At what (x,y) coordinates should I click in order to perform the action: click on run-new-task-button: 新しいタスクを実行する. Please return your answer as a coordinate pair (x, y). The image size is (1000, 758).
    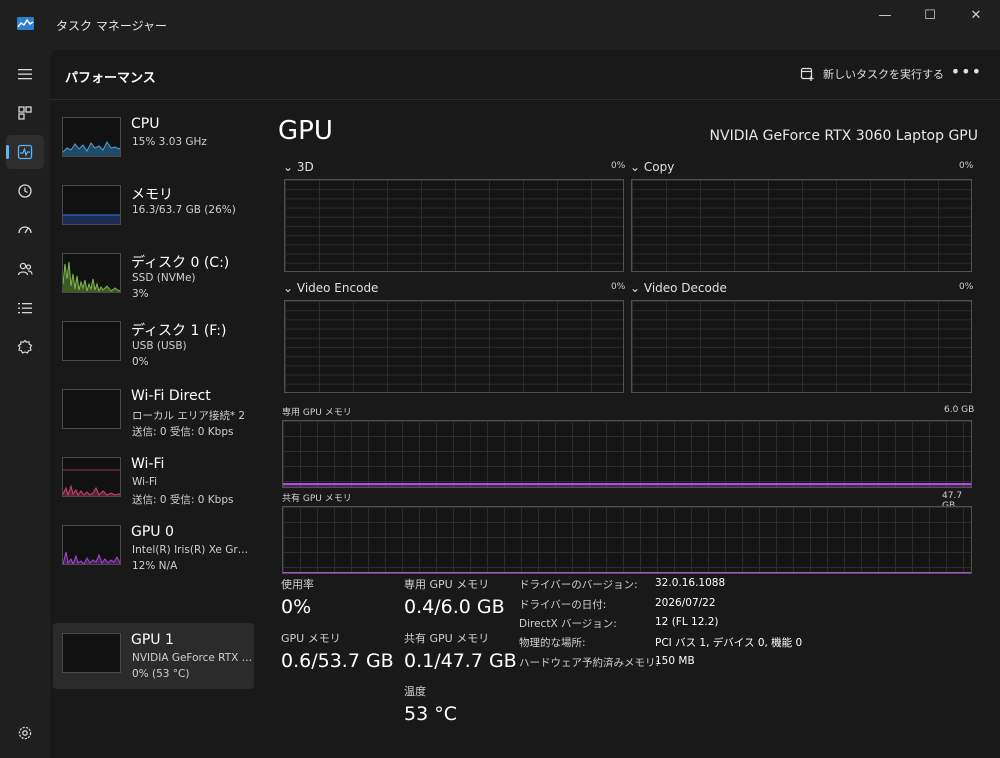
    Looking at the image, I should click on (872, 74).